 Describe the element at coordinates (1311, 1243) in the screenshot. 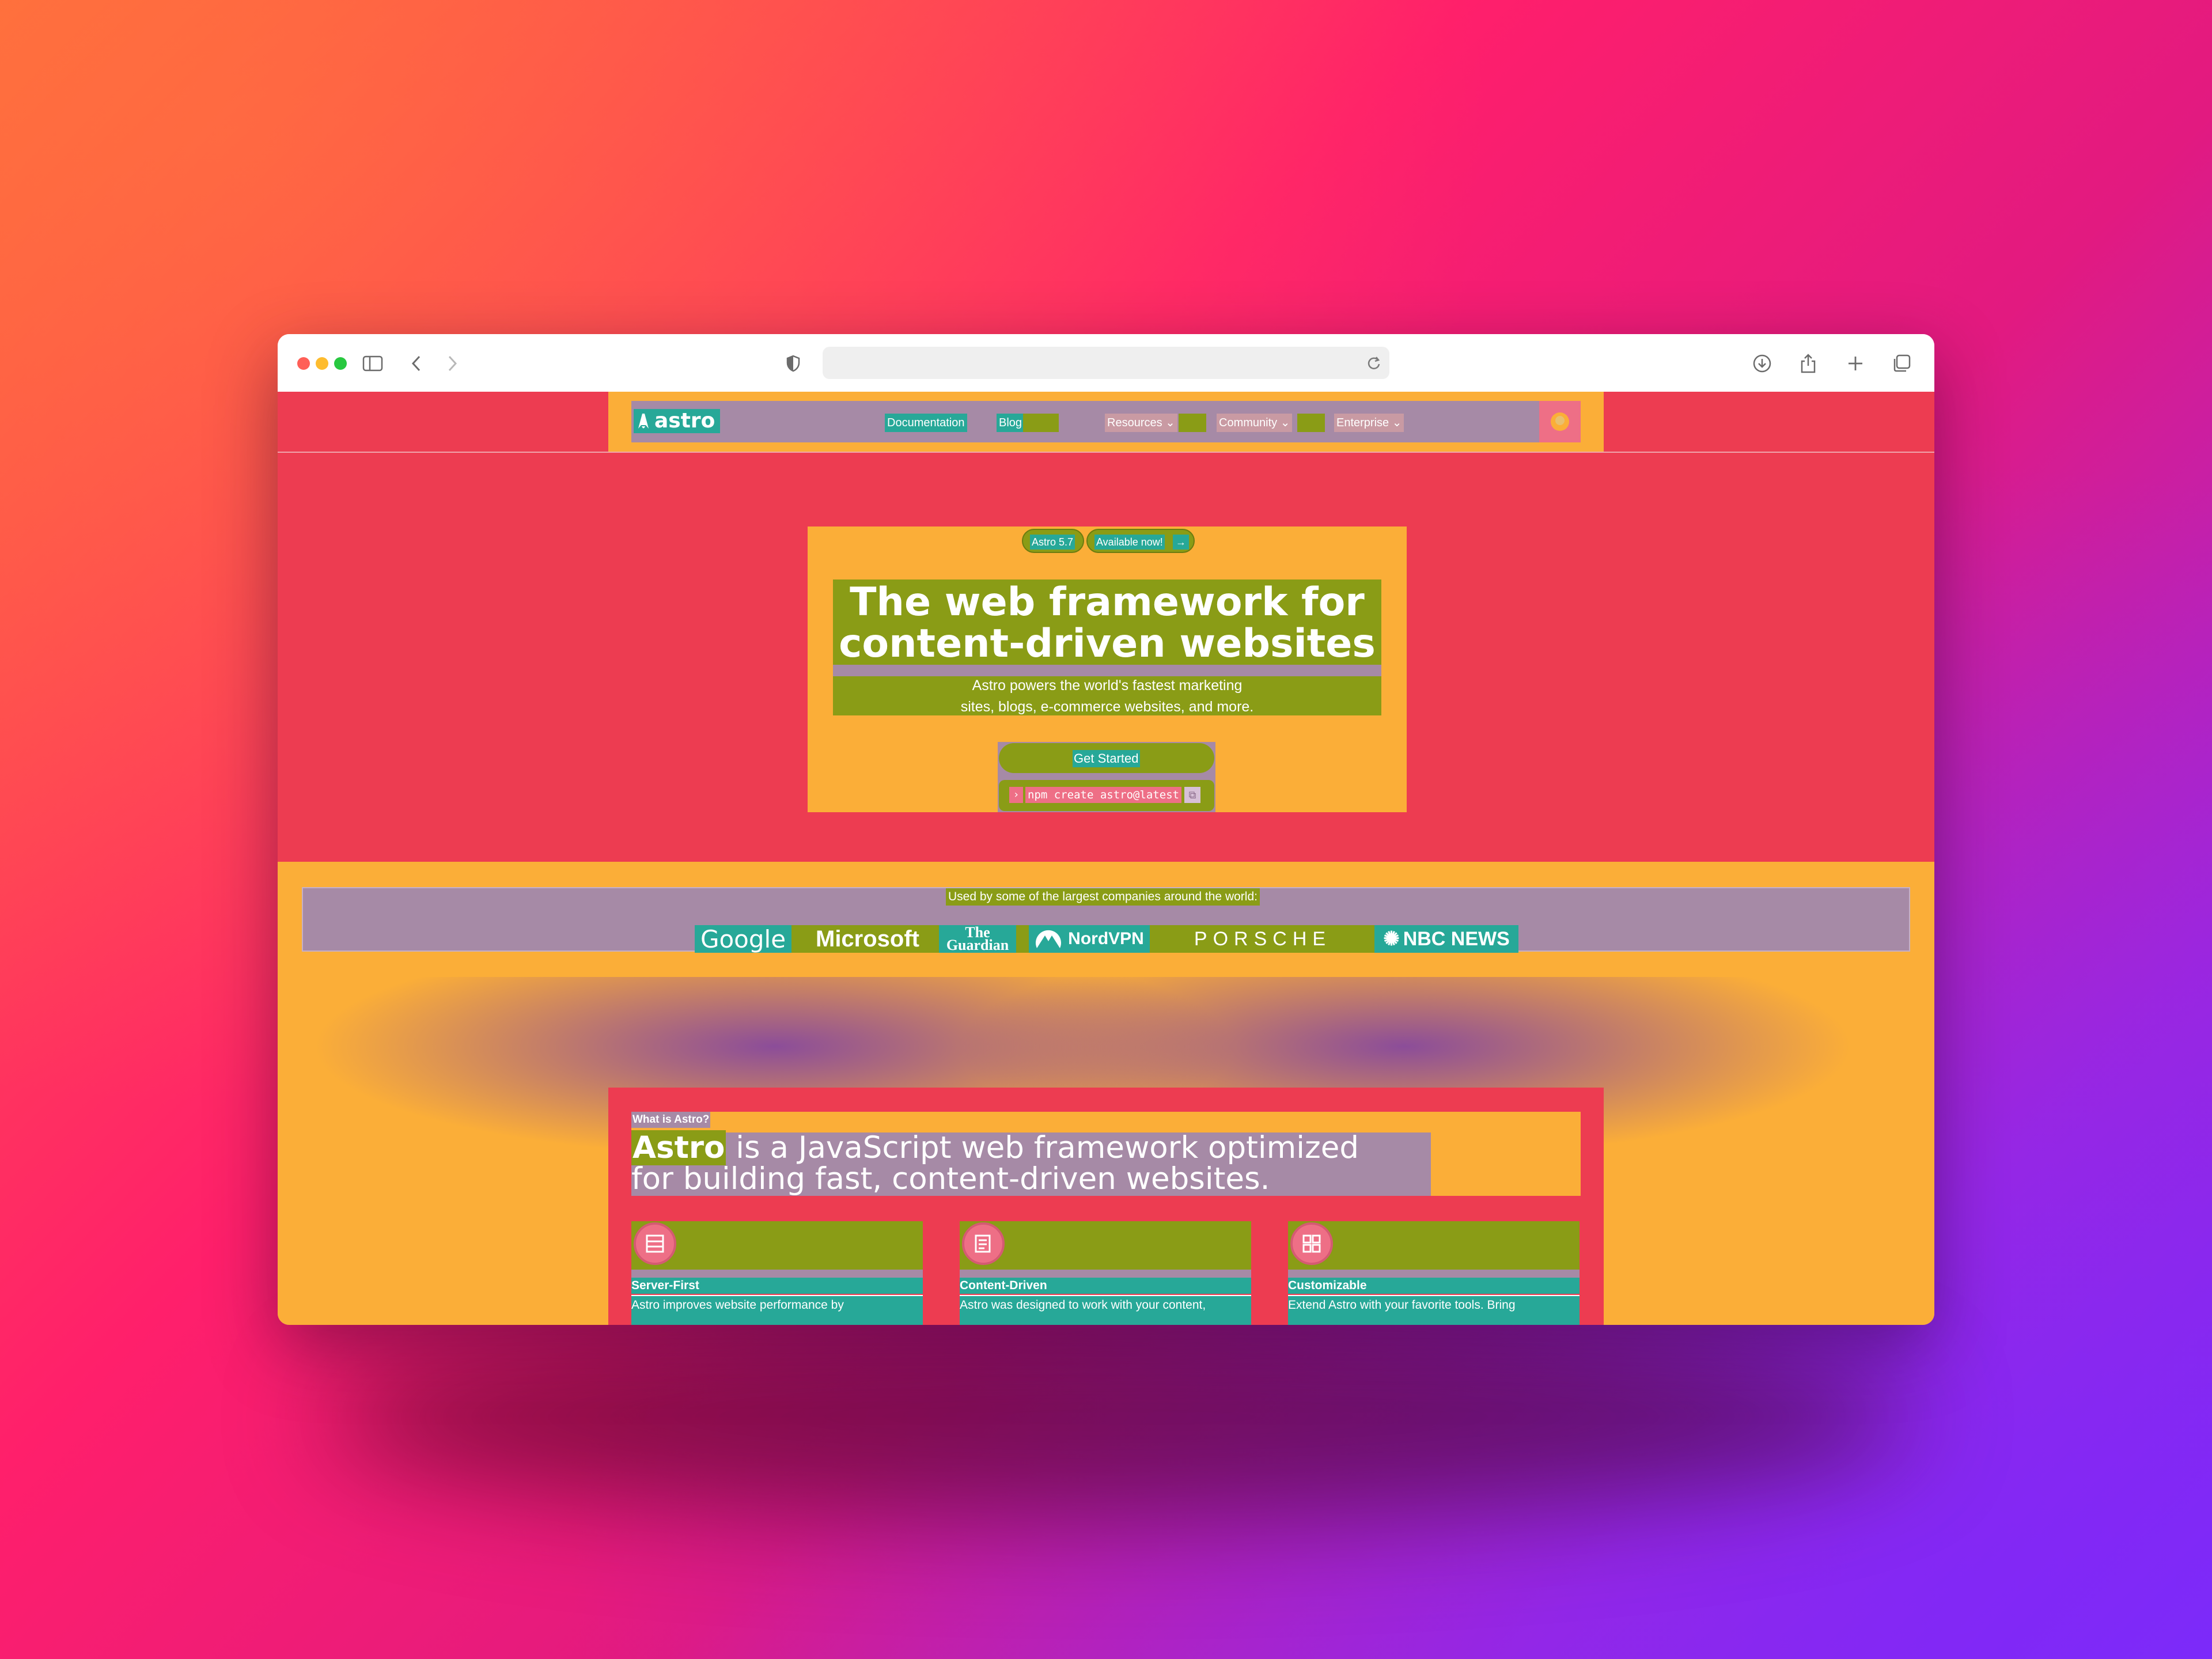

I see `customize-icon` at that location.